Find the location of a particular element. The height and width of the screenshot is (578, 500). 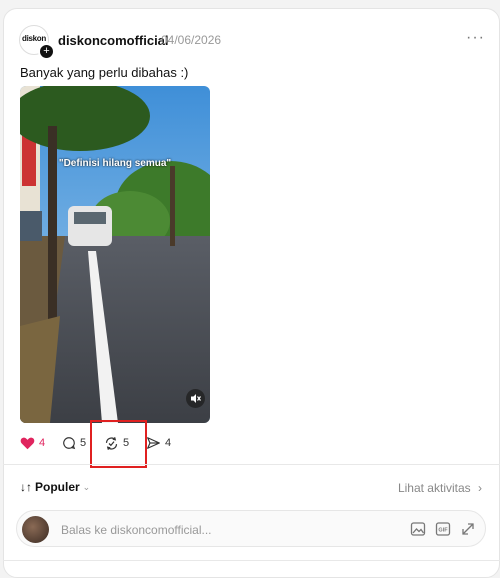

heart-icon is located at coordinates (27, 443).